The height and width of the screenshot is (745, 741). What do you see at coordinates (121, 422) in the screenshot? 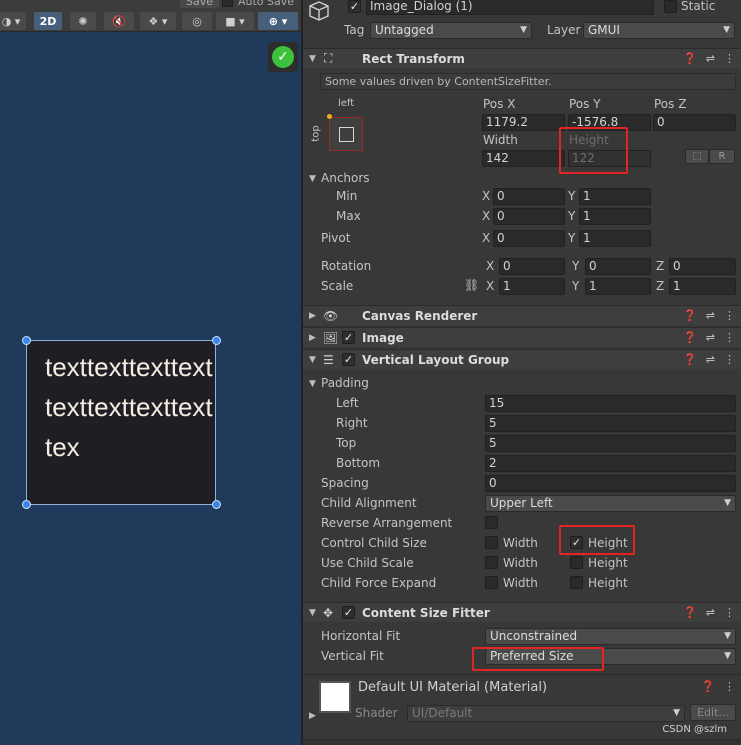
I see `dialog-preview: texttexttexttexttexttexttexttexttex` at bounding box center [121, 422].